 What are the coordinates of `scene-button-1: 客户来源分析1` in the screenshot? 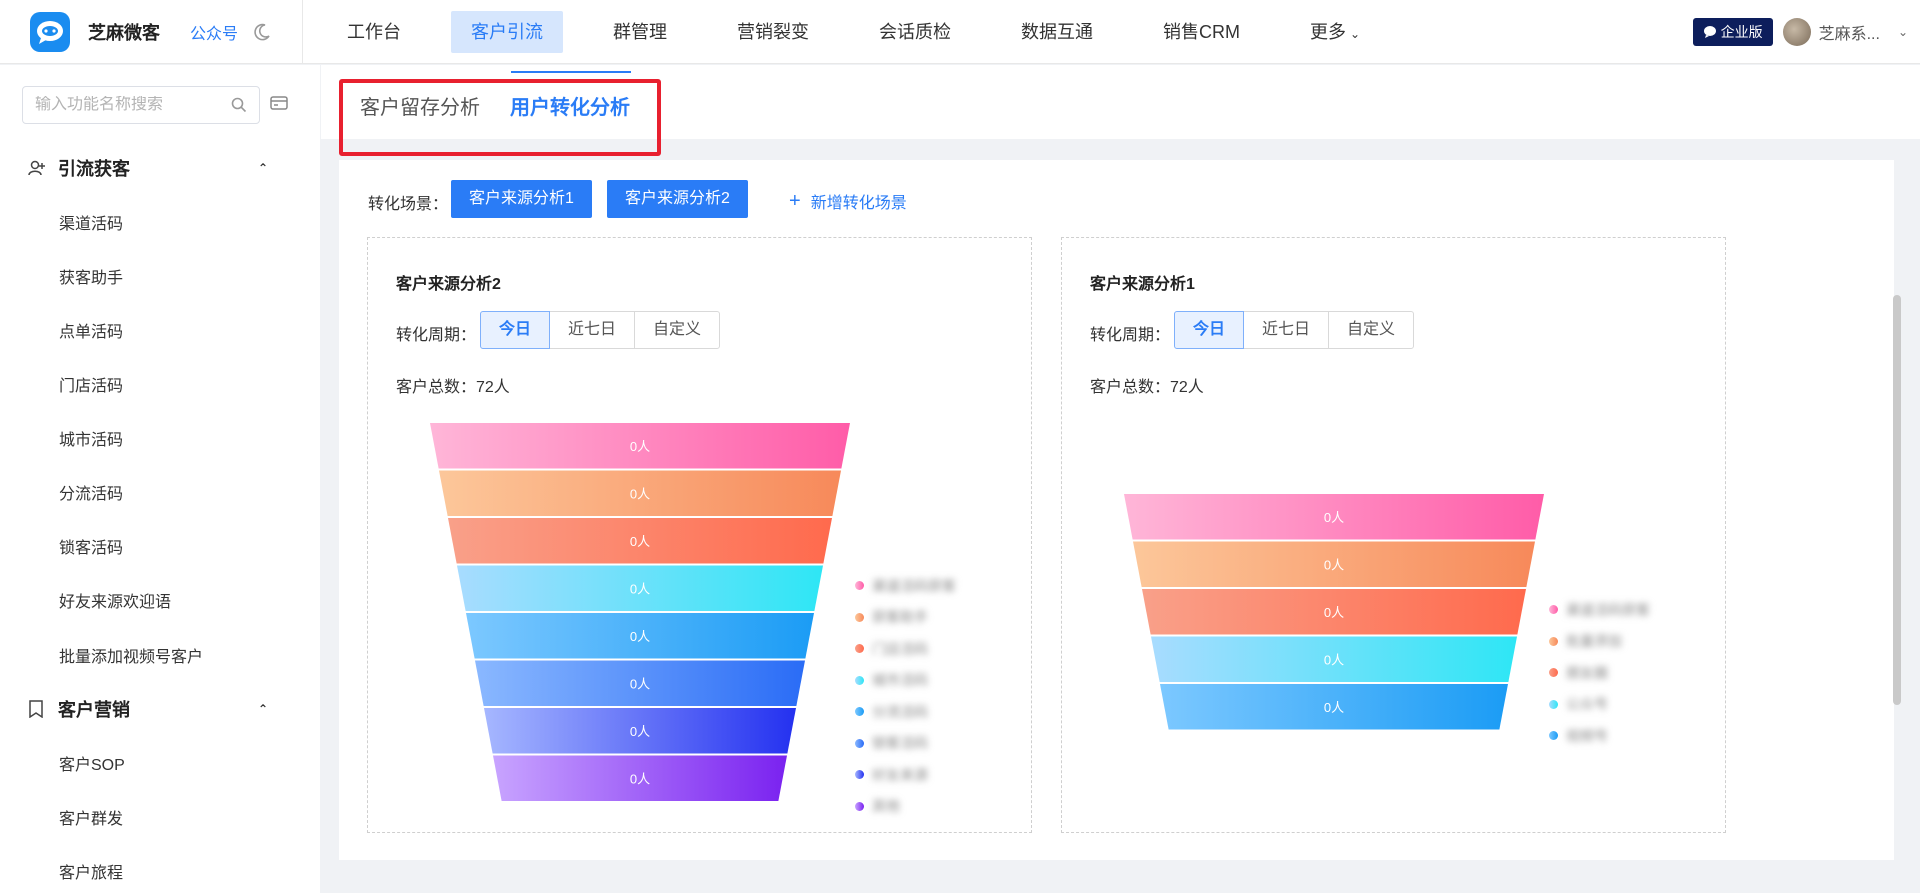 It's located at (521, 199).